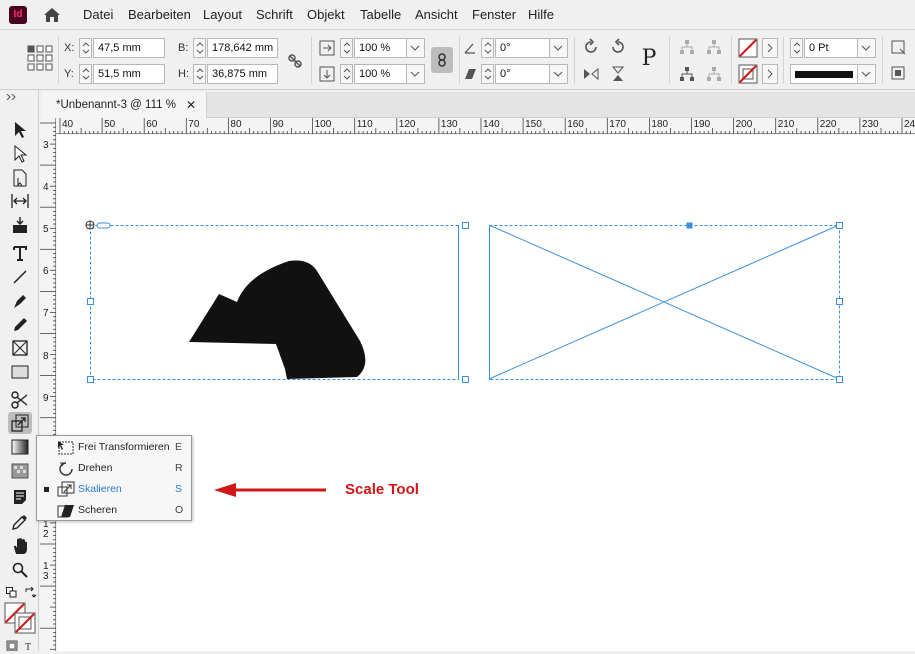  Describe the element at coordinates (20, 324) in the screenshot. I see `pencil-tool` at that location.